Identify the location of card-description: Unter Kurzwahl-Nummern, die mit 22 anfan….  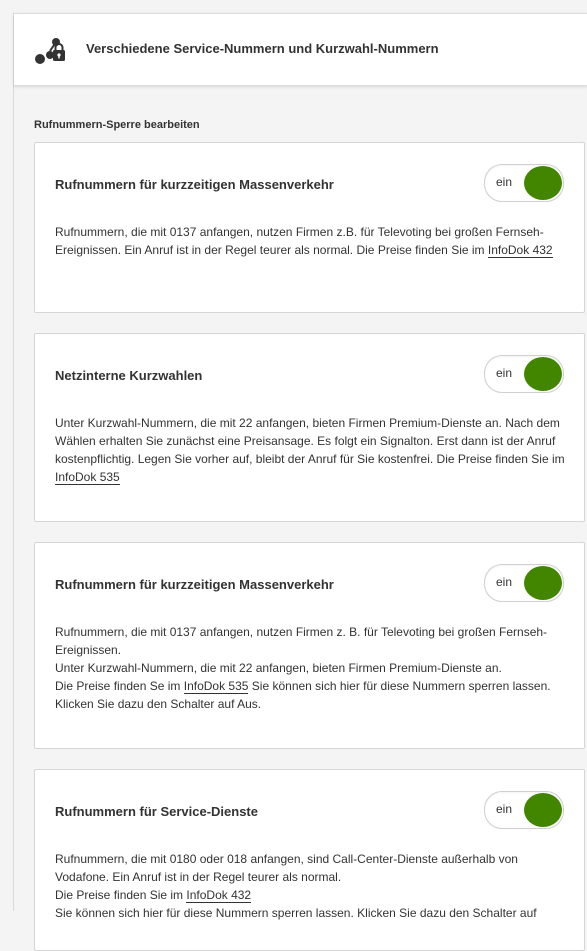
(311, 450).